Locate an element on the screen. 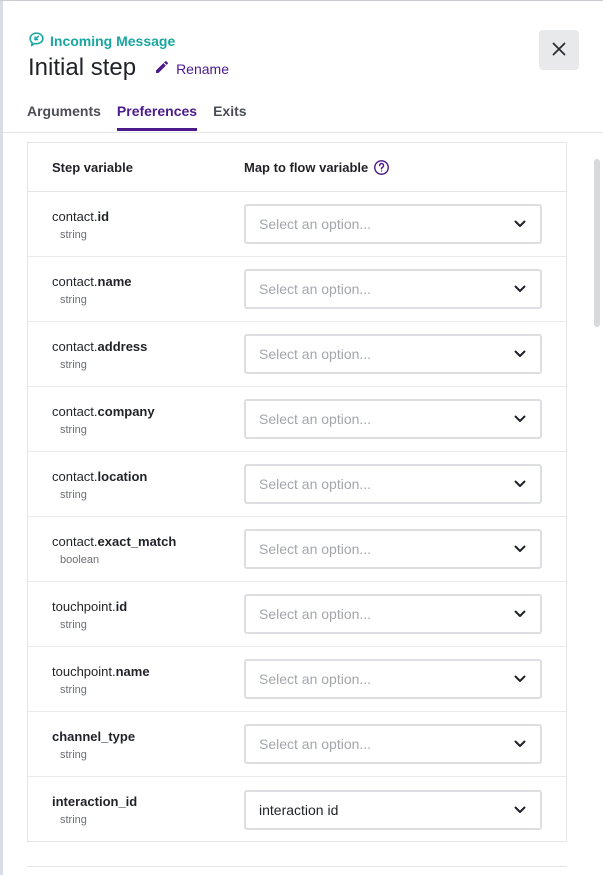  close-icon is located at coordinates (559, 50).